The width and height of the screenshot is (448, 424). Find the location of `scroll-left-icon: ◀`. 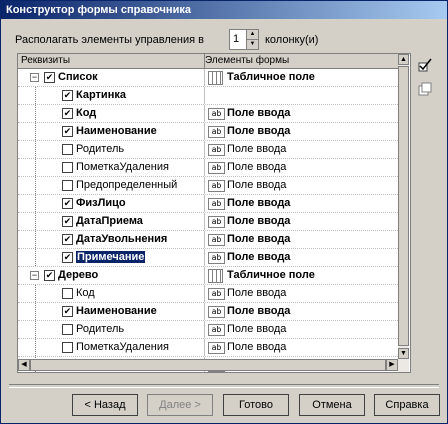

scroll-left-icon: ◀ is located at coordinates (24, 365).